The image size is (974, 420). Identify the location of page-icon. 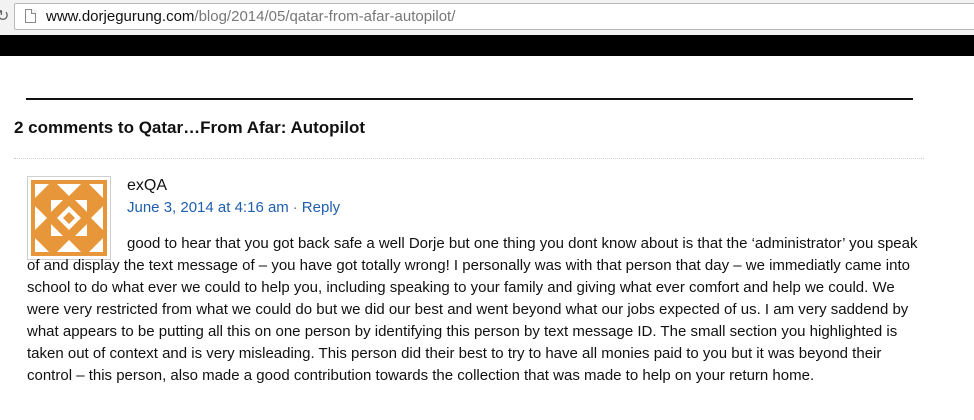
(30, 16).